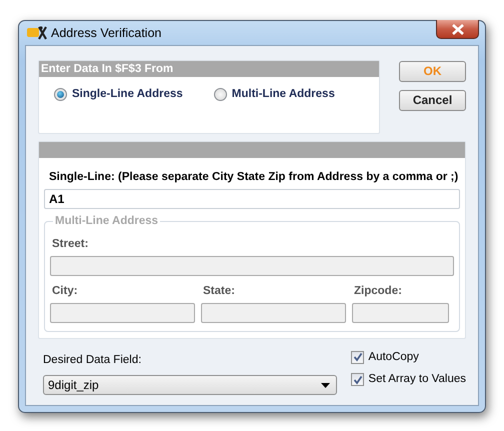 The height and width of the screenshot is (431, 504). Describe the element at coordinates (378, 291) in the screenshot. I see `field-label: Zipcode:` at that location.